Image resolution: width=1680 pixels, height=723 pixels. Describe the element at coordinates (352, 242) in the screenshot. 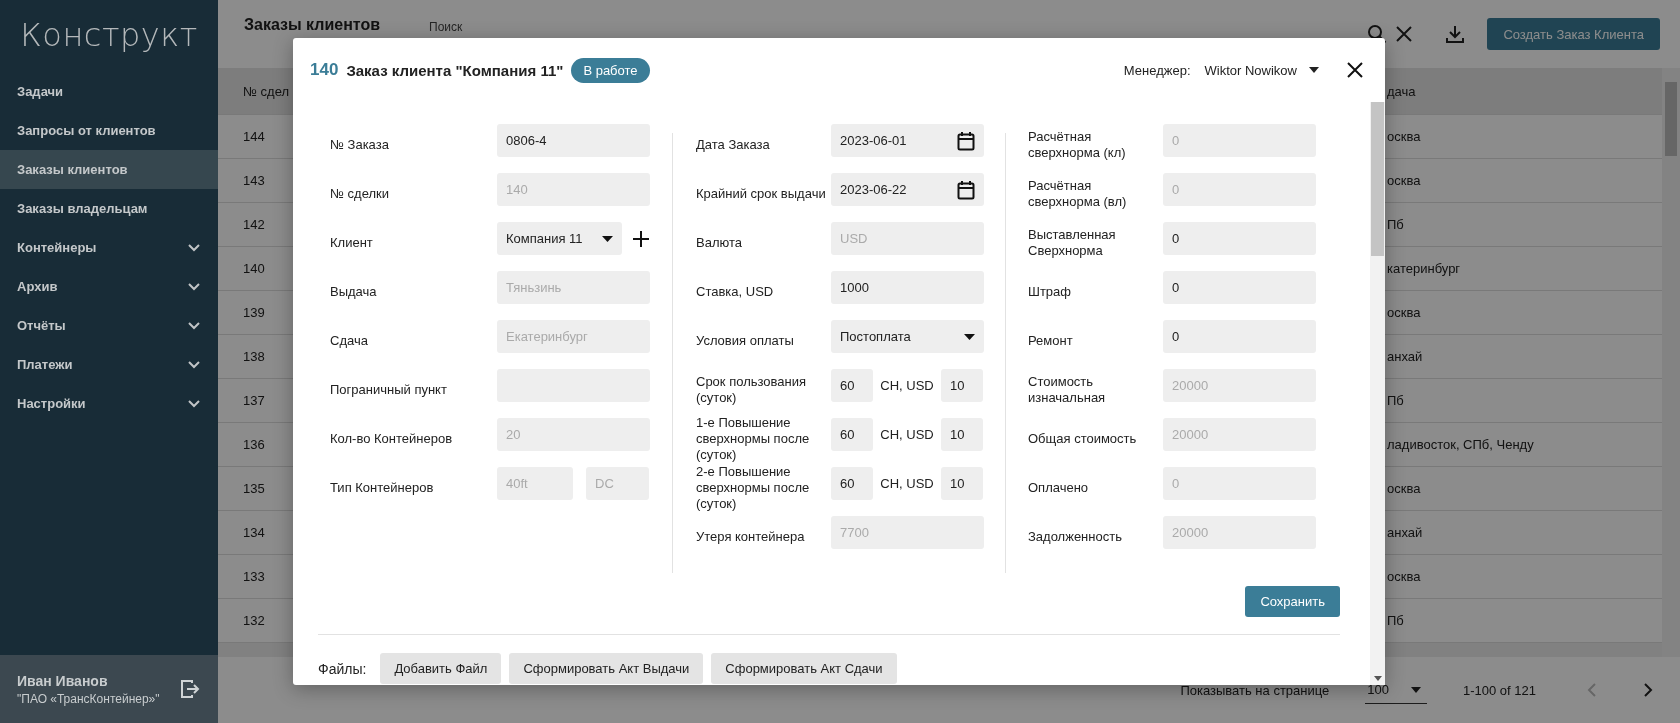

I see `field-label: Клиент` at that location.